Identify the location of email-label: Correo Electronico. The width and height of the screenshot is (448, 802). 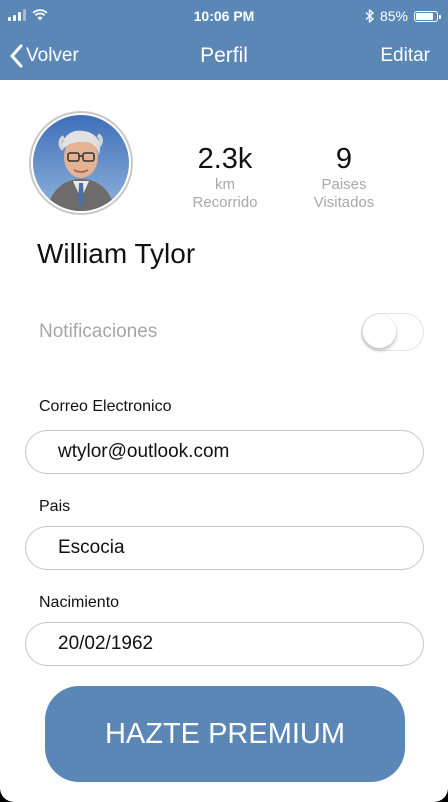
(105, 406).